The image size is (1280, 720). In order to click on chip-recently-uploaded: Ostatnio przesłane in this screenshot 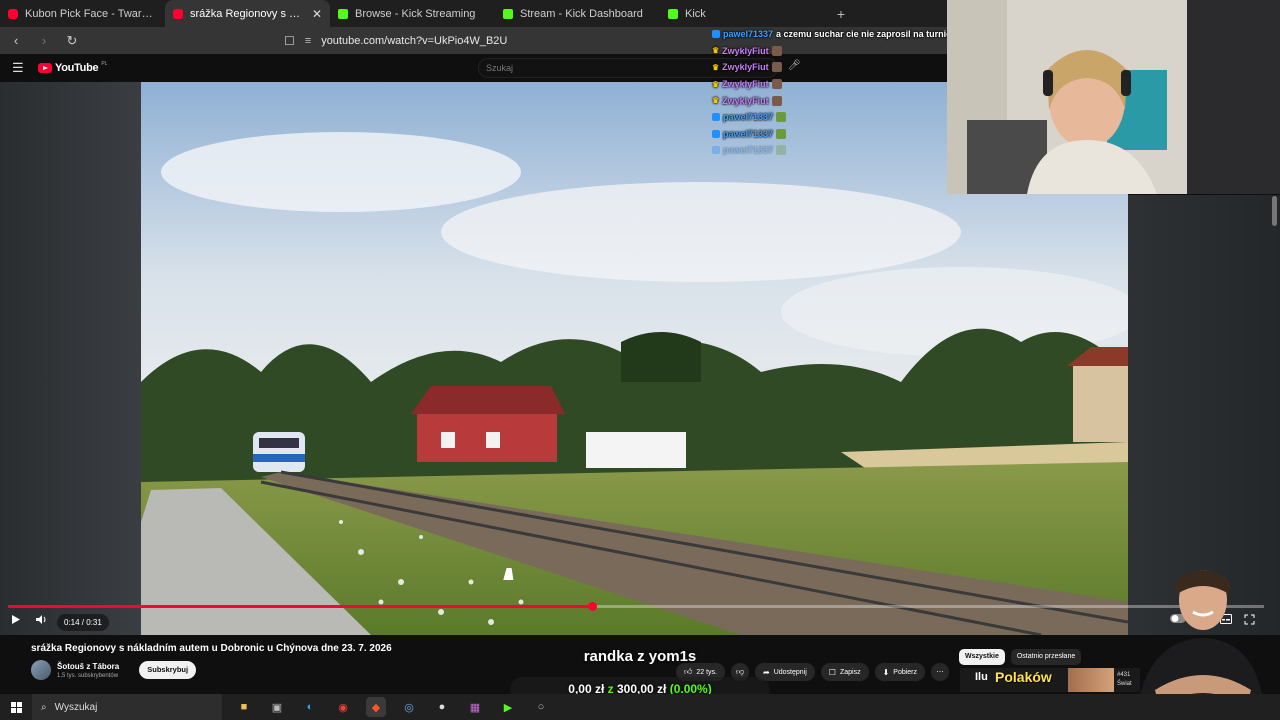, I will do `click(1046, 657)`.